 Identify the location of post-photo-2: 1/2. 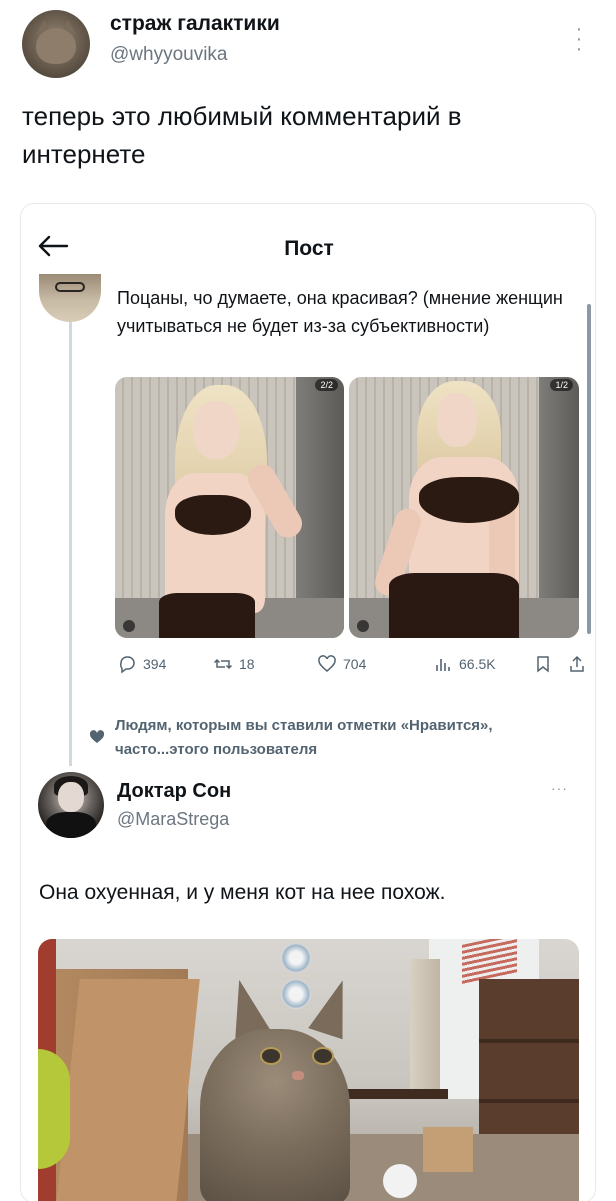
(464, 507).